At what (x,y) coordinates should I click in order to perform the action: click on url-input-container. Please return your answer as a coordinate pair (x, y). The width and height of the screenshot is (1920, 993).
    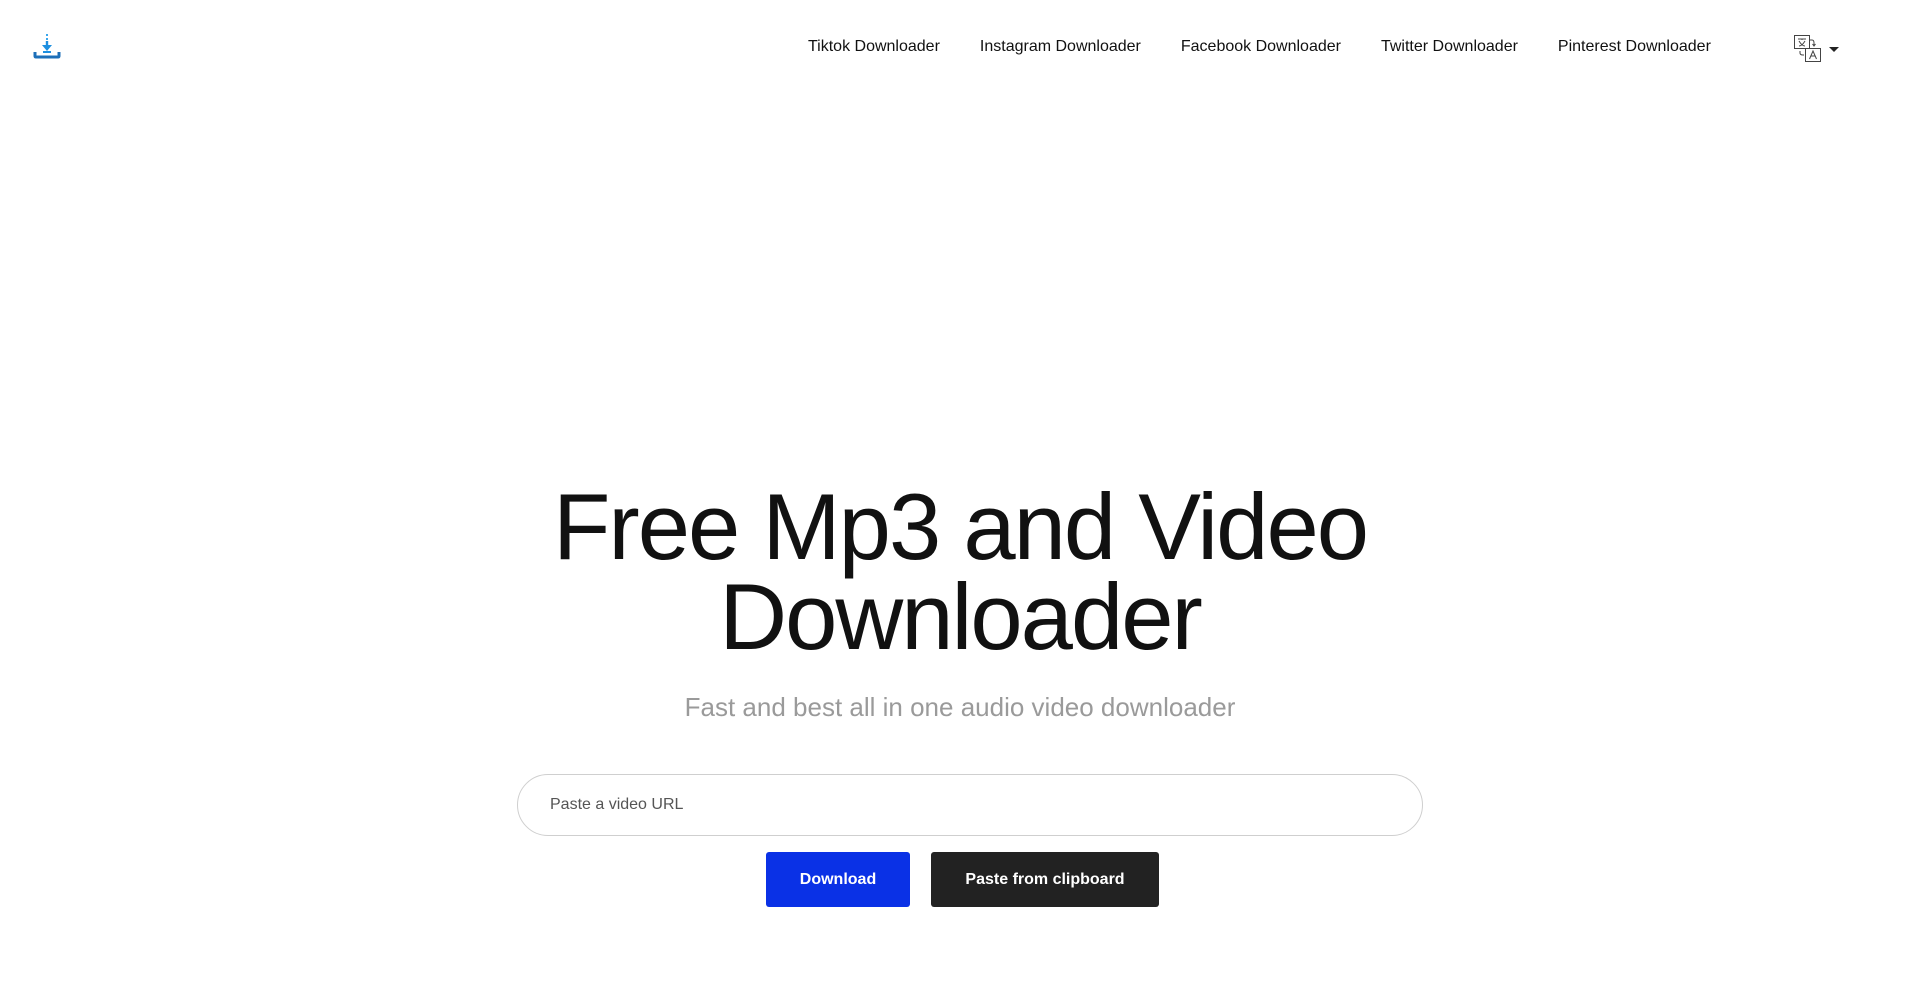
    Looking at the image, I should click on (970, 805).